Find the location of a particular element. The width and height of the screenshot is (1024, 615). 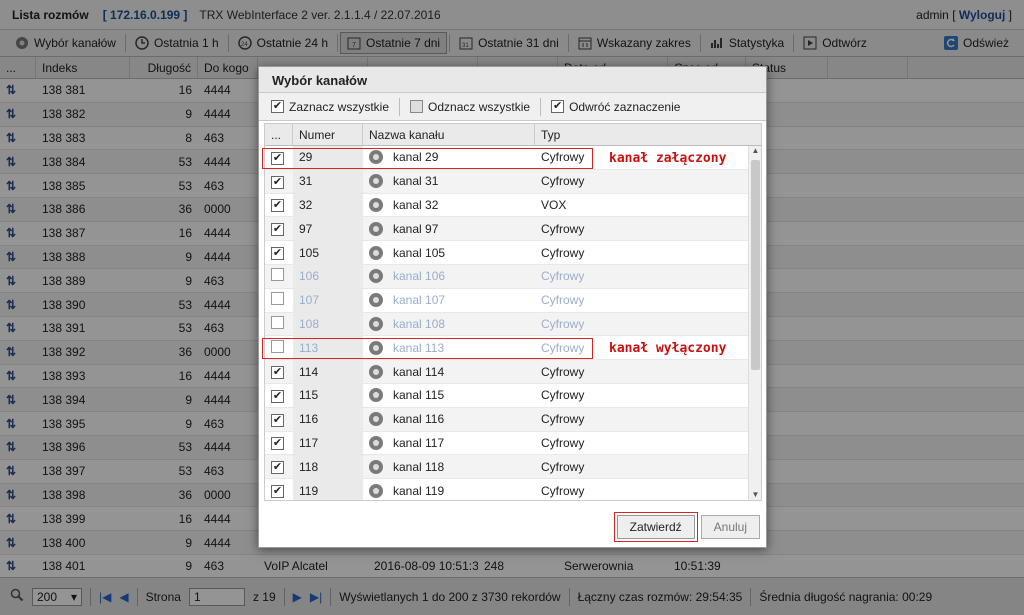

channel-row: ✔ 114 kanal 114 Cyfrowy is located at coordinates (507, 372).